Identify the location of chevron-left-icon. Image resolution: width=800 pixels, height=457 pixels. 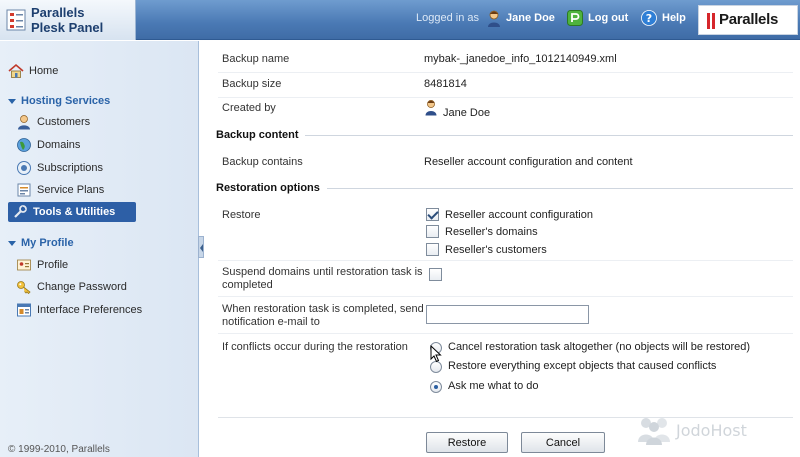
(201, 248).